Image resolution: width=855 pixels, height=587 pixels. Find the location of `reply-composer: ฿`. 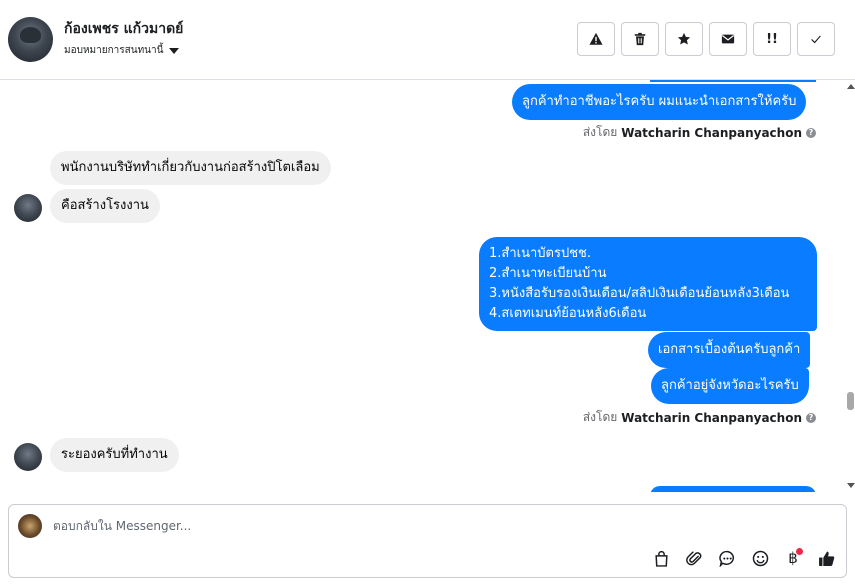

reply-composer: ฿ is located at coordinates (427, 541).